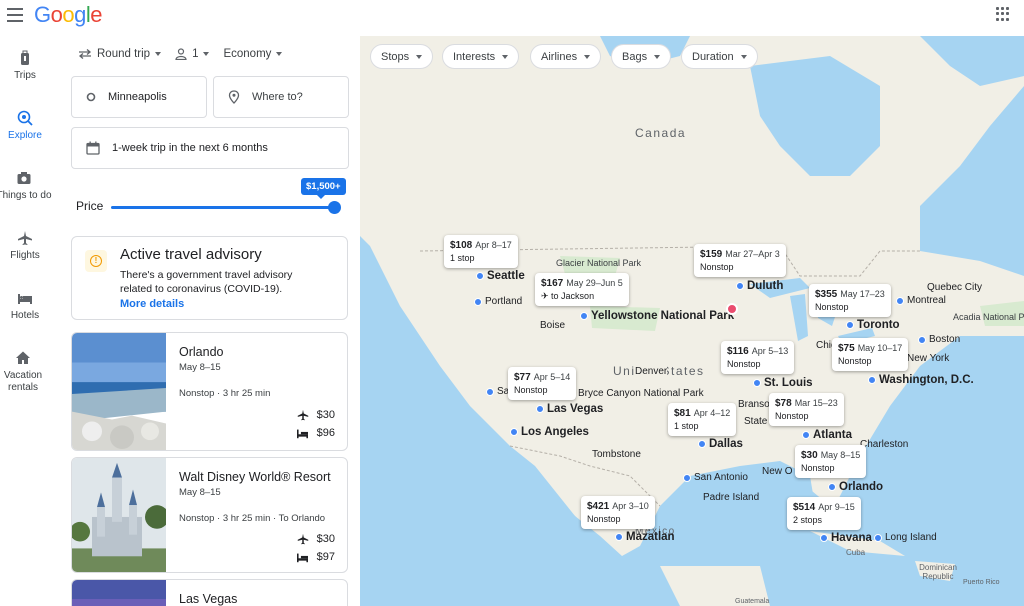  Describe the element at coordinates (25, 65) in the screenshot. I see `nav-trips: Trips` at that location.